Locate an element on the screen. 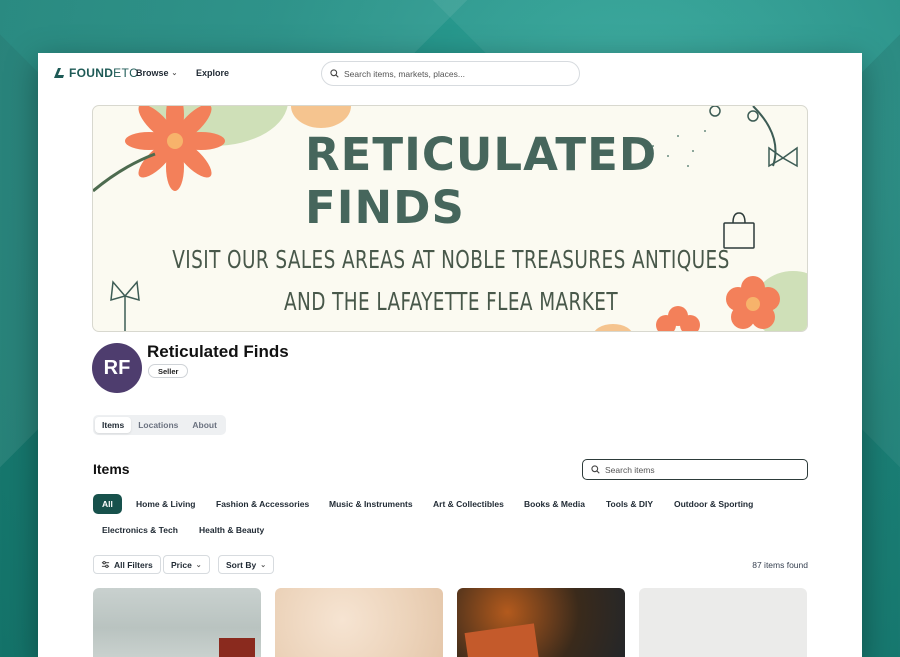  price-filter-label: Price is located at coordinates (181, 564).